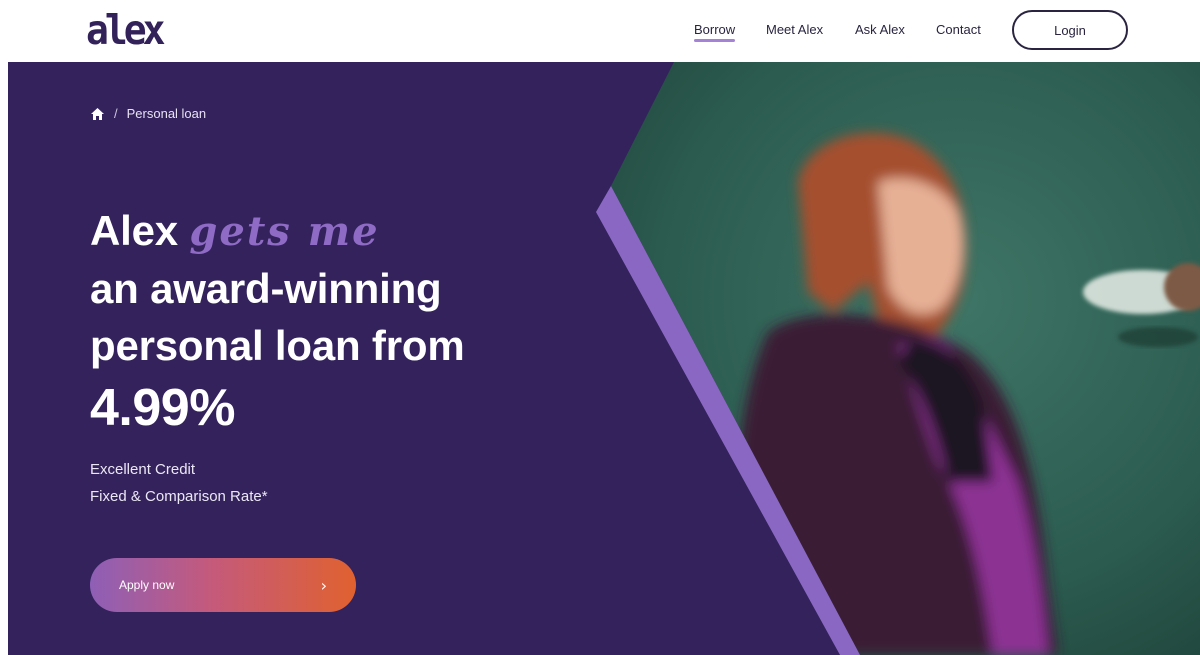 The image size is (1200, 655). I want to click on headline-start: Alex, so click(134, 230).